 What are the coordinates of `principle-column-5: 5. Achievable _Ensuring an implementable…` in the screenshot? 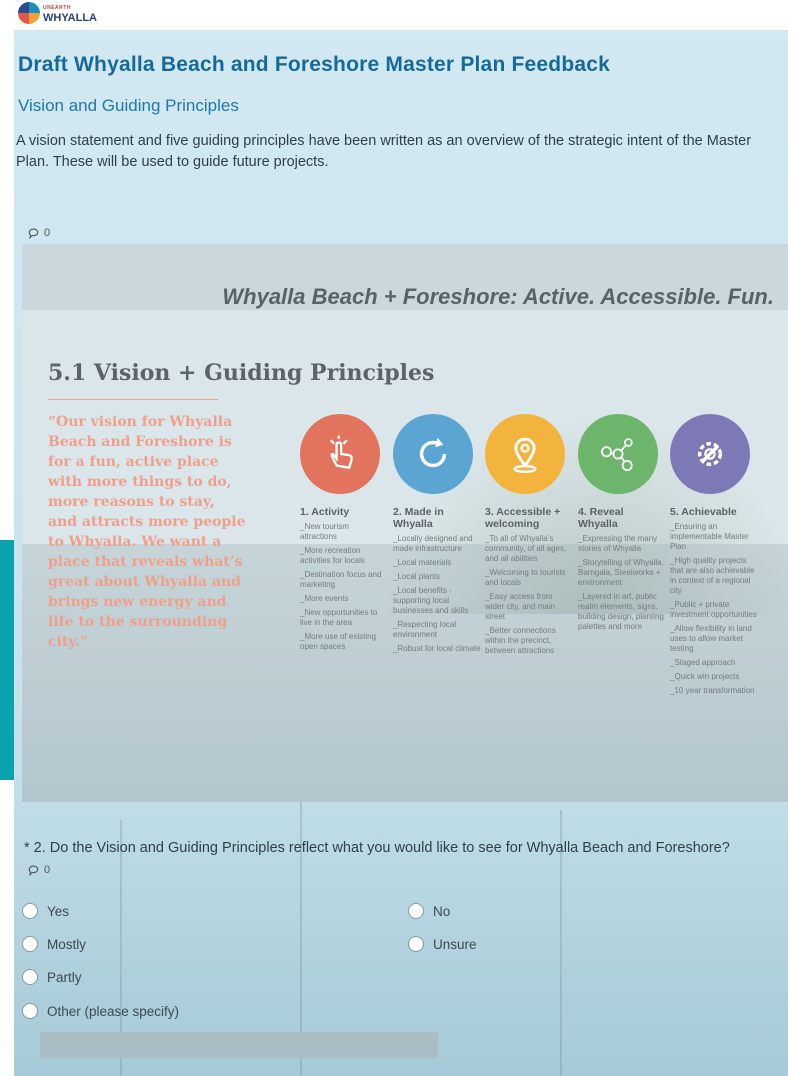 It's located at (714, 603).